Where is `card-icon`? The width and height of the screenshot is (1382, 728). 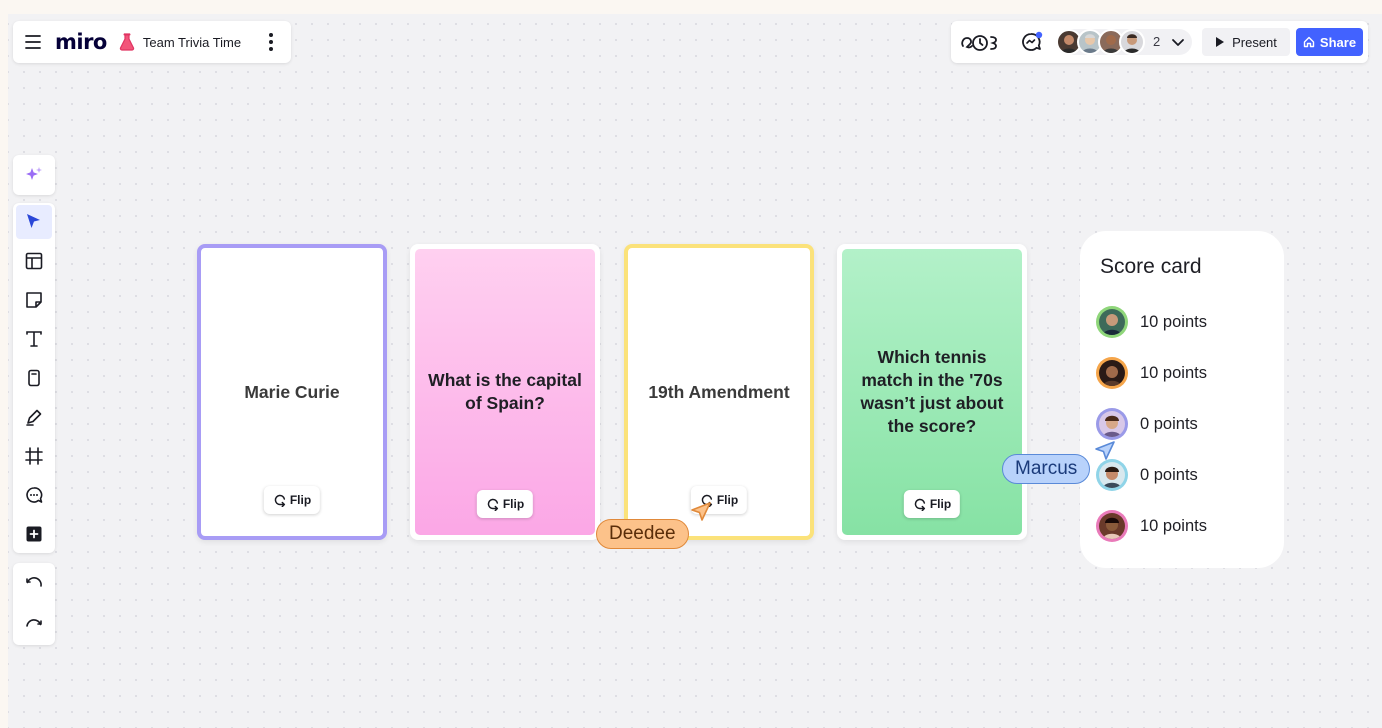
card-icon is located at coordinates (34, 378).